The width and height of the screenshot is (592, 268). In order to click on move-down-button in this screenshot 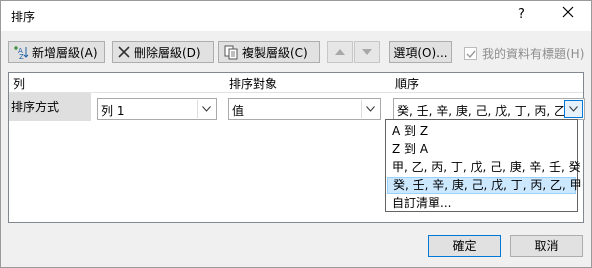, I will do `click(367, 52)`.